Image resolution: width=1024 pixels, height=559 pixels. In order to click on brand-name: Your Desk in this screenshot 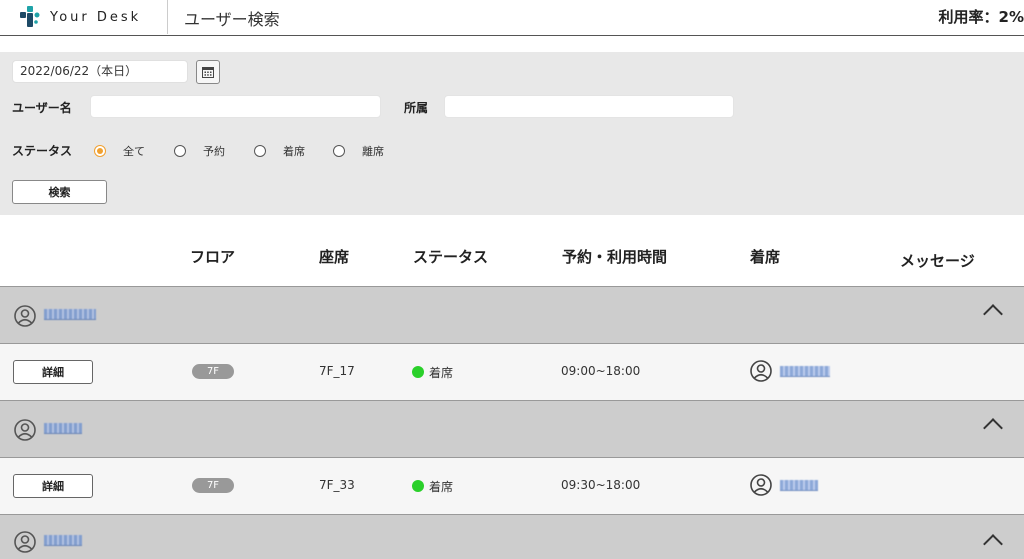, I will do `click(96, 17)`.